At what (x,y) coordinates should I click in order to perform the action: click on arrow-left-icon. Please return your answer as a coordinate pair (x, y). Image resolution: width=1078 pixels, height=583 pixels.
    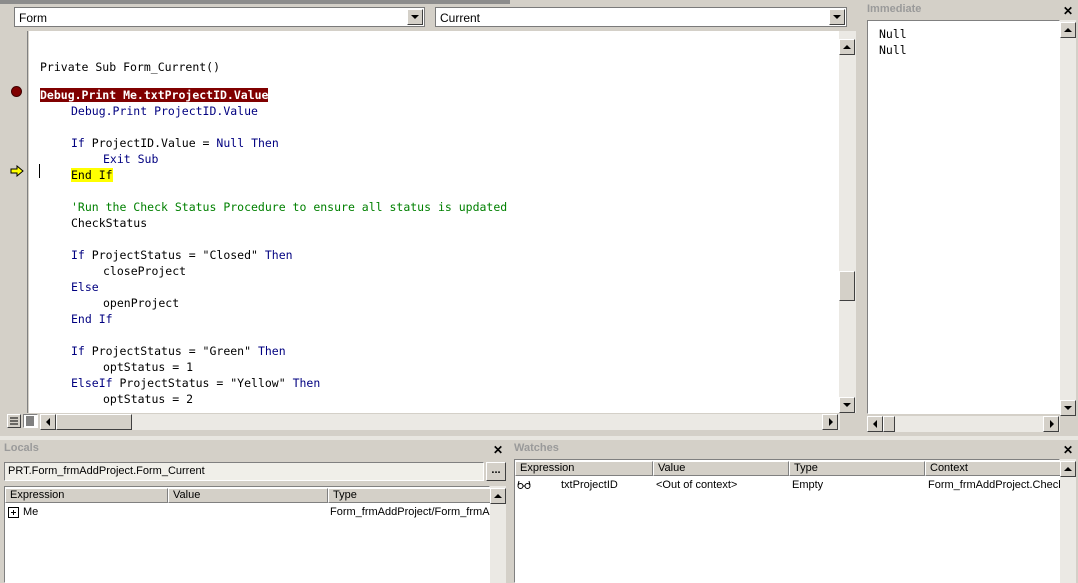
    Looking at the image, I should click on (875, 424).